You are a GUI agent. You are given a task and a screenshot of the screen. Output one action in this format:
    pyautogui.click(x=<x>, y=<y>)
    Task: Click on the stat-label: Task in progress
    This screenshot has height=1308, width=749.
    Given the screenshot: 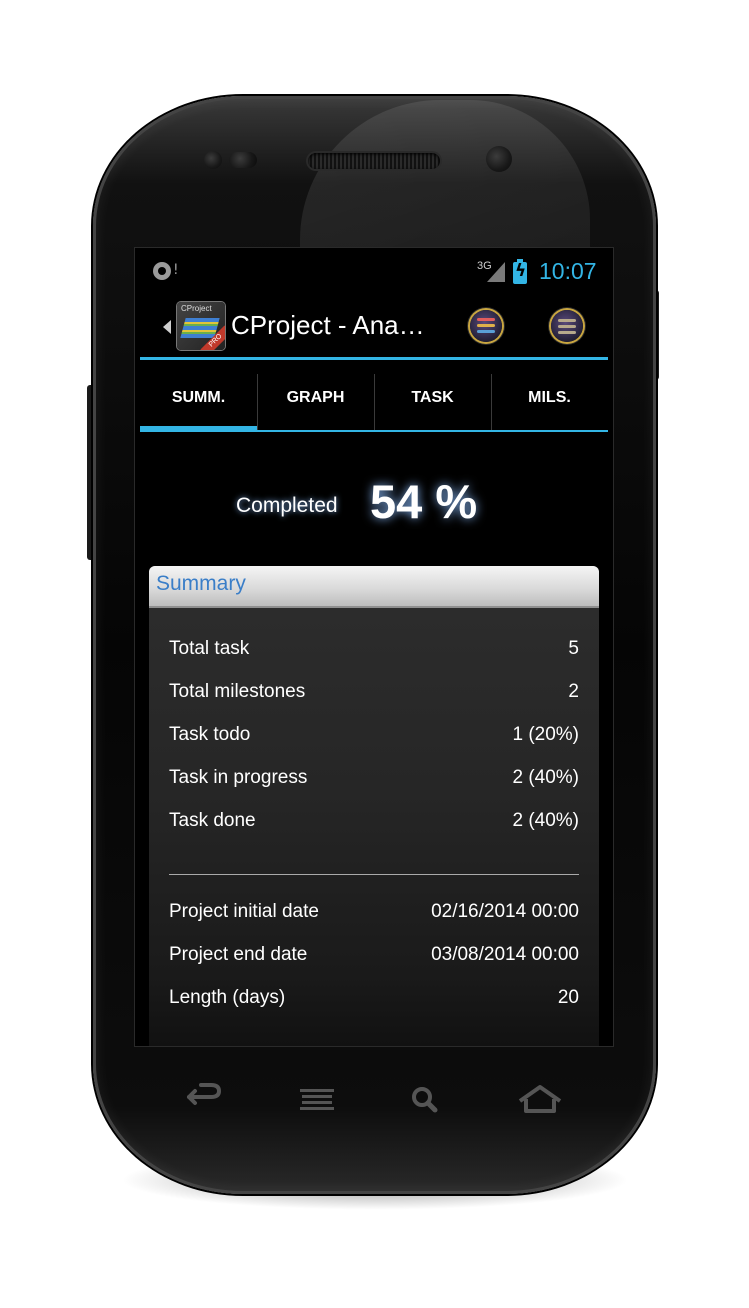 What is the action you would take?
    pyautogui.click(x=238, y=777)
    